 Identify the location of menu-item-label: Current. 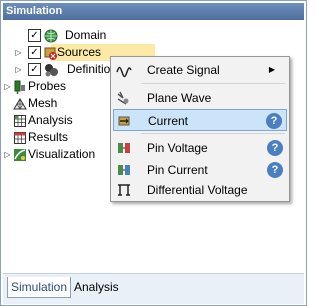
(168, 121).